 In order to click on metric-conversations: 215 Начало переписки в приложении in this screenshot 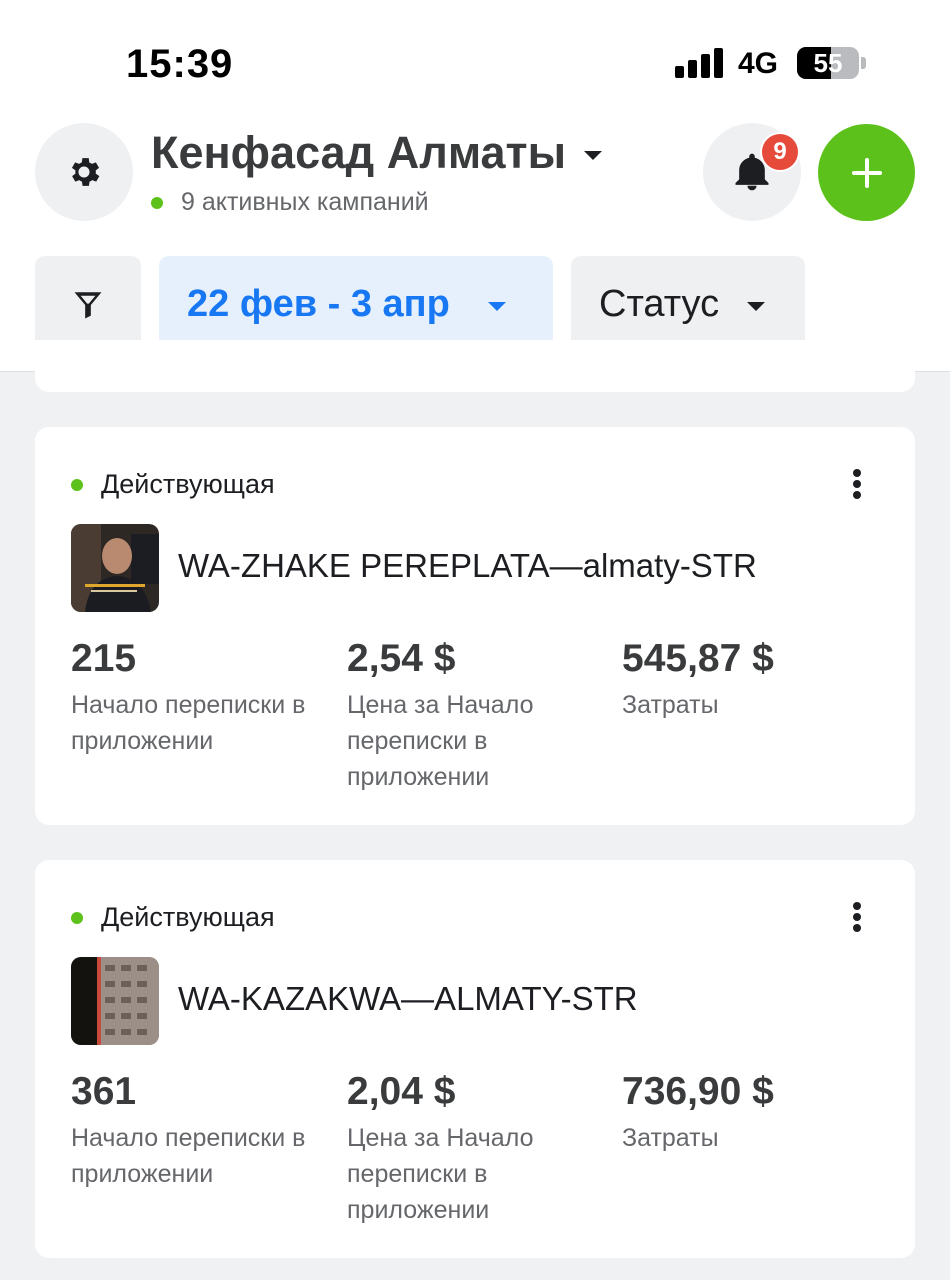, I will do `click(201, 698)`.